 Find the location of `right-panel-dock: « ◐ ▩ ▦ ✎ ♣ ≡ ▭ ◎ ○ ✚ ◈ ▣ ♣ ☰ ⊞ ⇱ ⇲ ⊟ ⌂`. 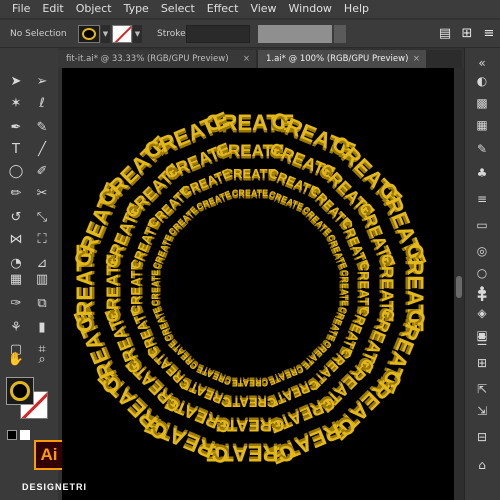

right-panel-dock: « ◐ ▩ ▦ ✎ ♣ ≡ ▭ ◎ ○ ✚ ◈ ▣ ♣ ☰ ⊞ ⇱ ⇲ ⊟ ⌂ is located at coordinates (482, 274).